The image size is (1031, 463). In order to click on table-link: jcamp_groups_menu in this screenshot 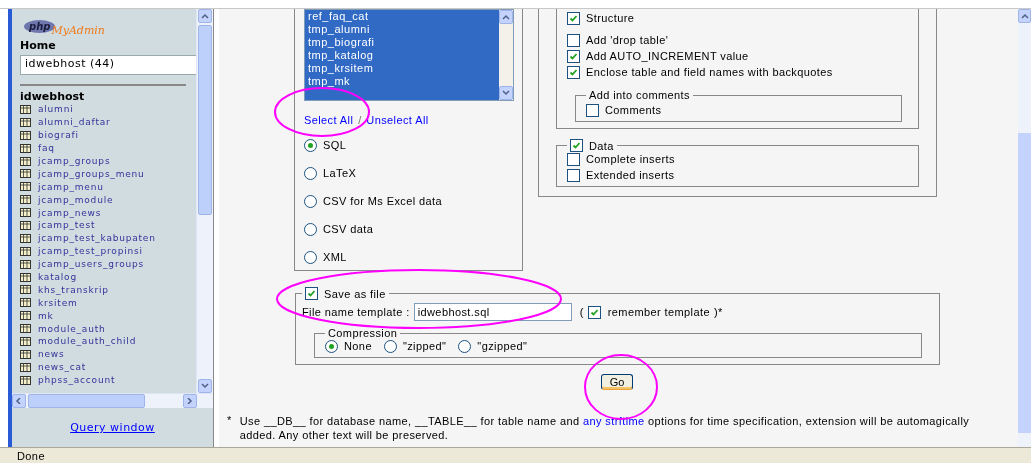, I will do `click(91, 173)`.